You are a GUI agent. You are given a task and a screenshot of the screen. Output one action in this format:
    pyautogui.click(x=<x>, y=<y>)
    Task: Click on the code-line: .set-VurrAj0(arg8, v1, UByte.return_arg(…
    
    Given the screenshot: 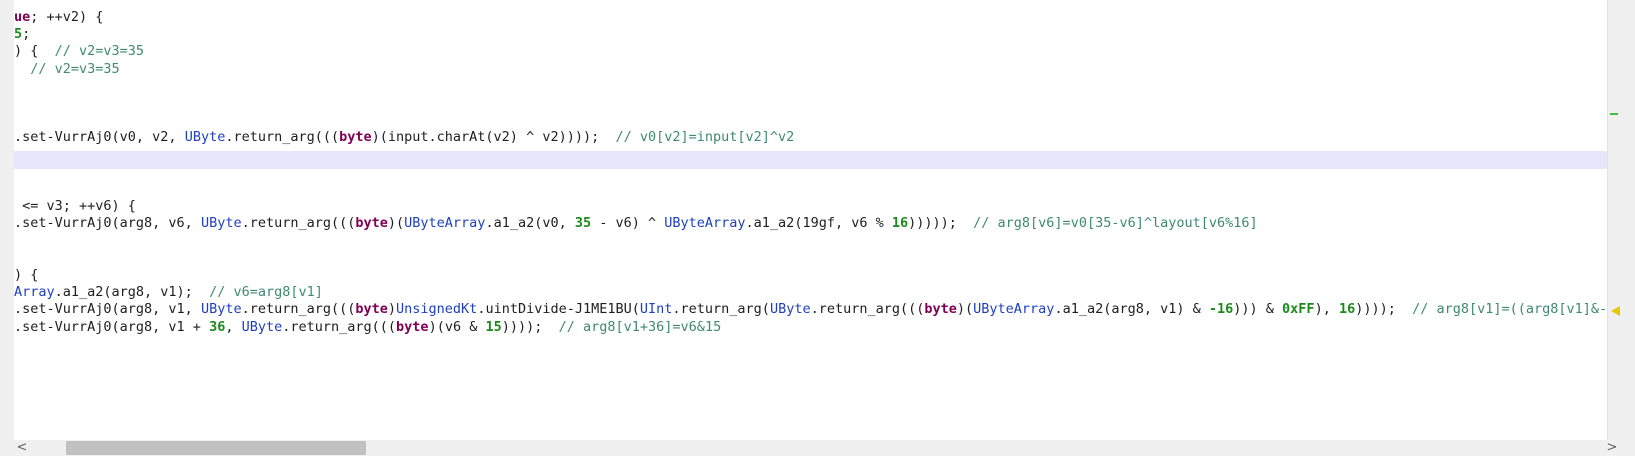 What is the action you would take?
    pyautogui.click(x=817, y=309)
    